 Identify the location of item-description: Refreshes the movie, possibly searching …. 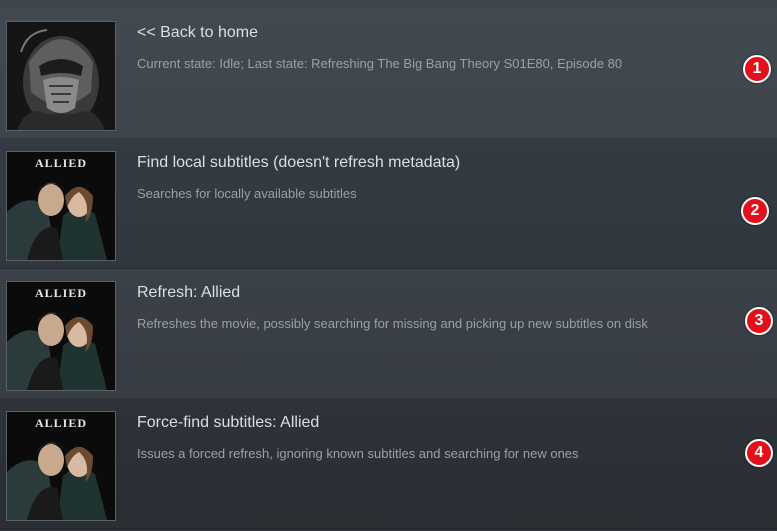
(392, 323).